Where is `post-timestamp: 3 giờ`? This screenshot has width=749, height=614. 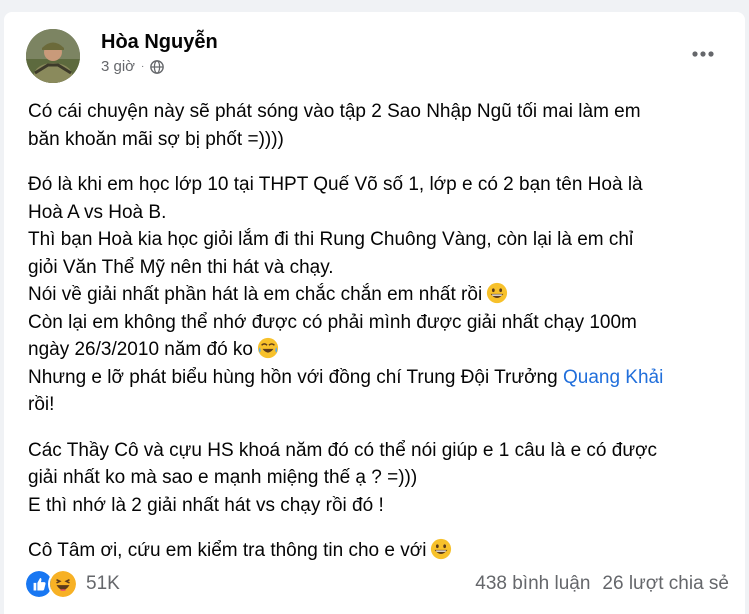 post-timestamp: 3 giờ is located at coordinates (118, 66).